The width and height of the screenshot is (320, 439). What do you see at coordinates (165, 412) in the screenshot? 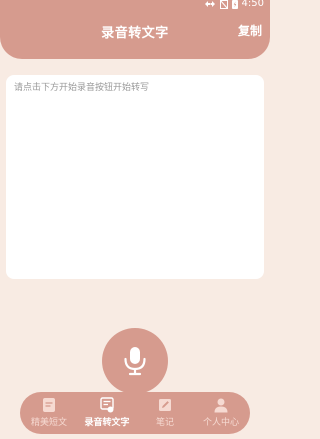
I see `tab-notes: 笔记` at bounding box center [165, 412].